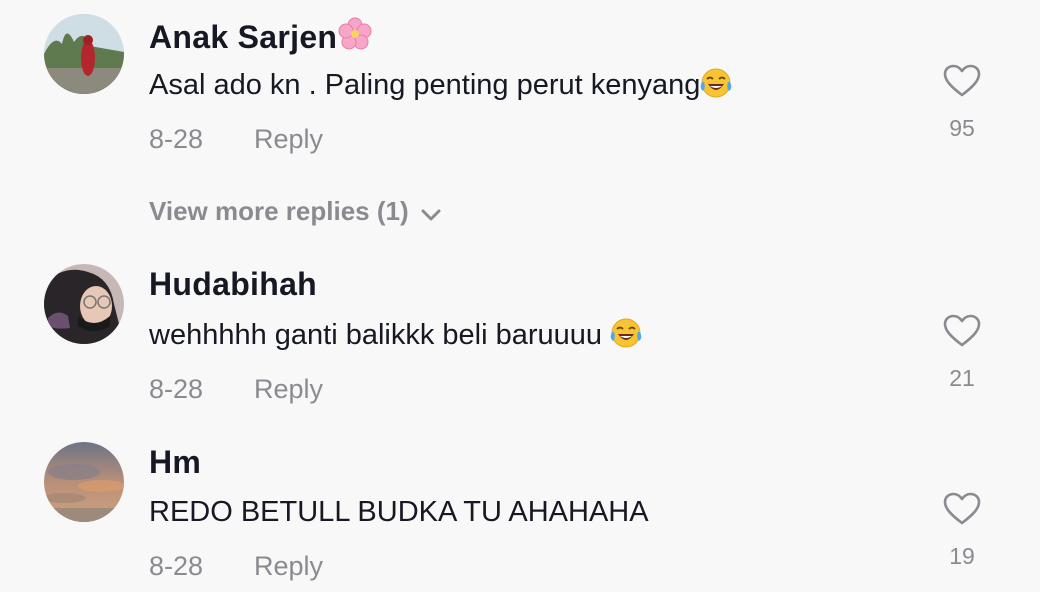 This screenshot has width=1040, height=592. I want to click on chevron-down-icon, so click(431, 213).